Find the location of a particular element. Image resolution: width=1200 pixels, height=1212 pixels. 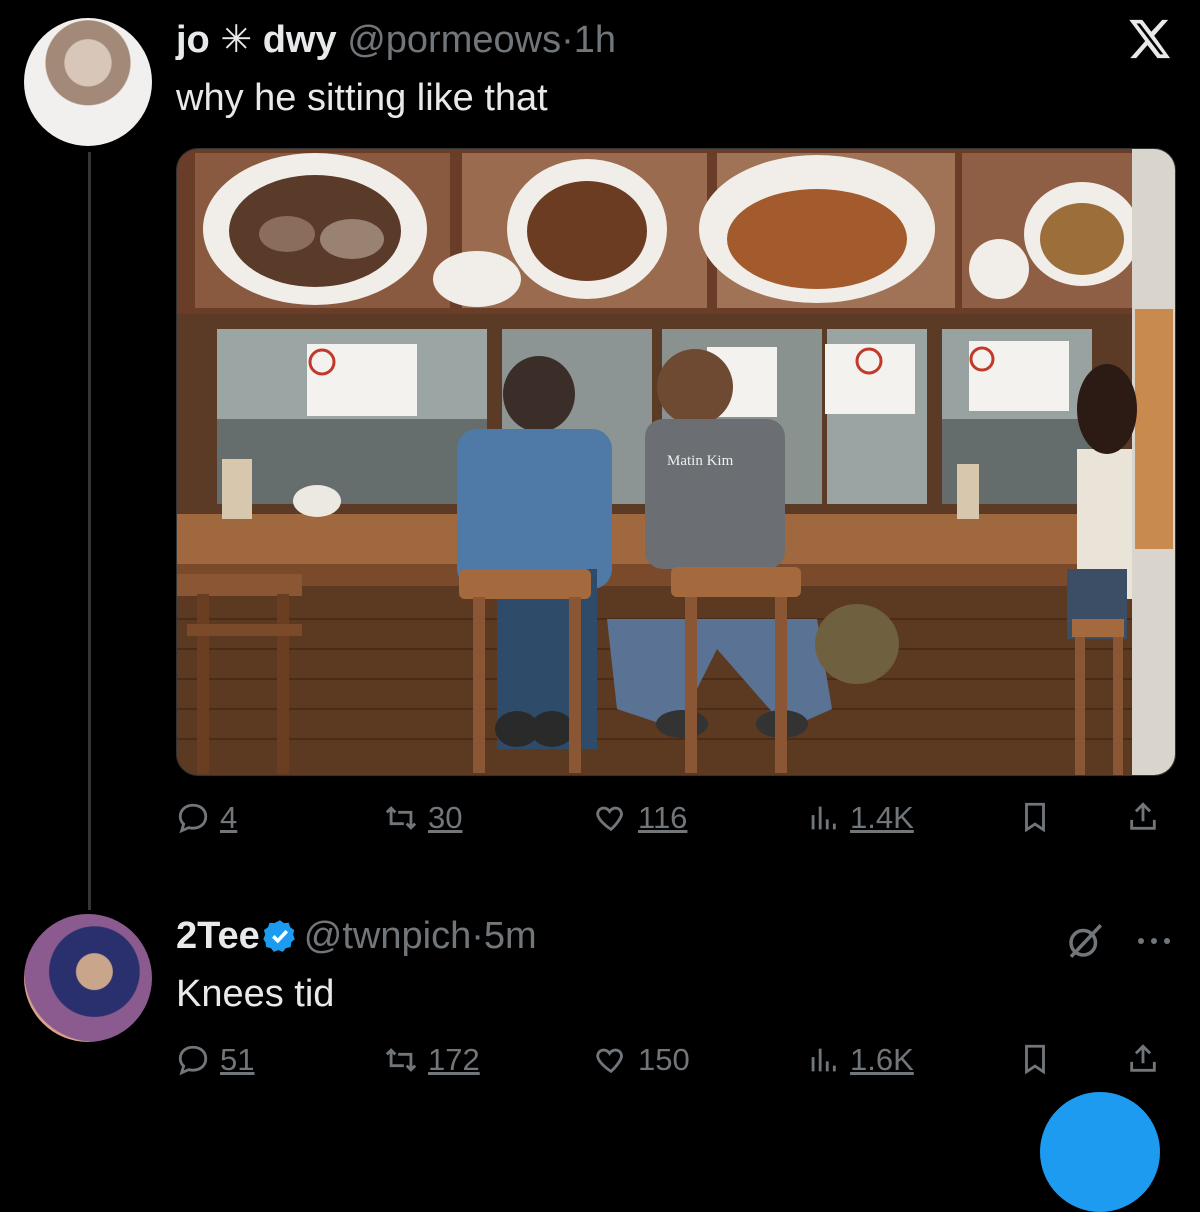

avatar-twnpich is located at coordinates (88, 978).